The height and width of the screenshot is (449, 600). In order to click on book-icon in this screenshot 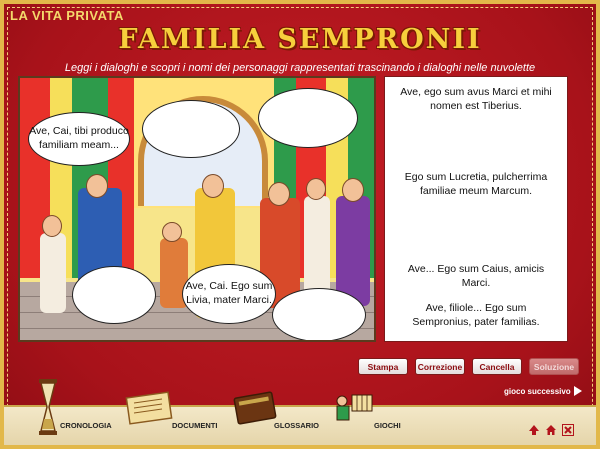, I will do `click(255, 407)`.